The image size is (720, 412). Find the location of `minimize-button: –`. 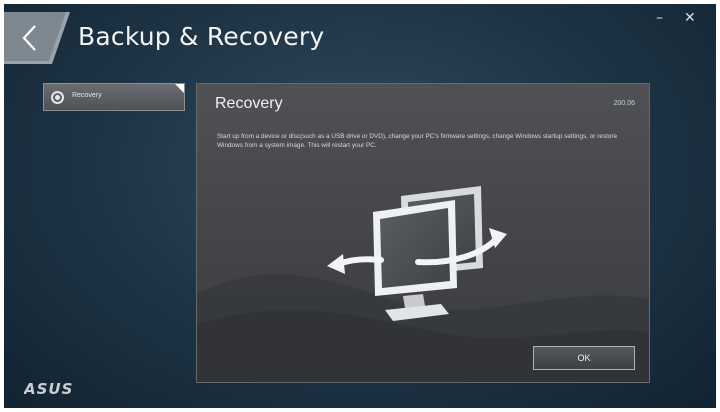

minimize-button: – is located at coordinates (659, 18).